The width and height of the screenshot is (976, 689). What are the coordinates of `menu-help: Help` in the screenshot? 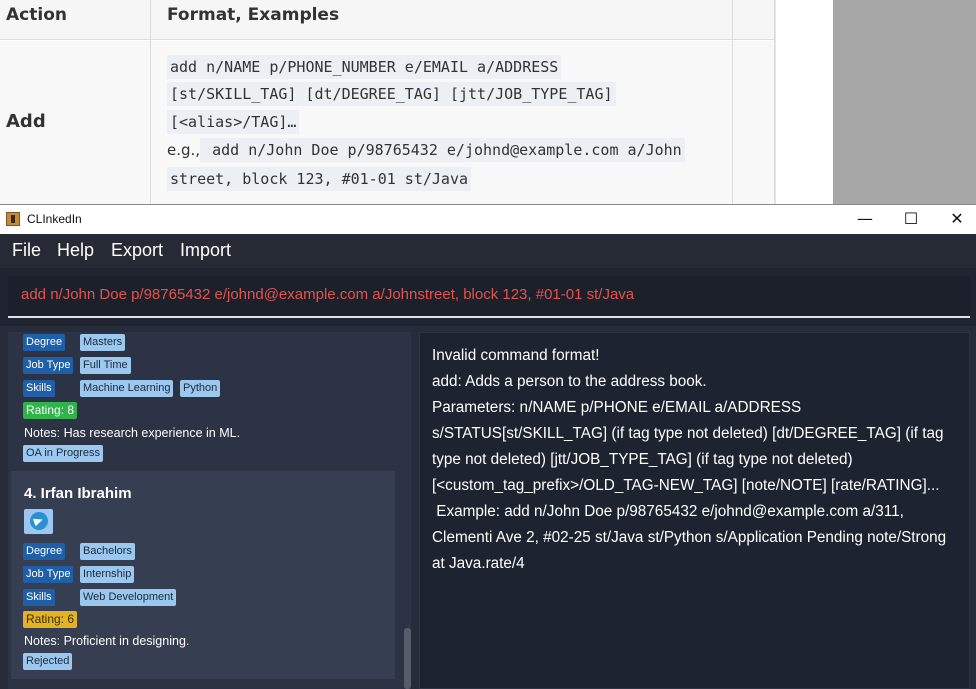 It's located at (75, 250).